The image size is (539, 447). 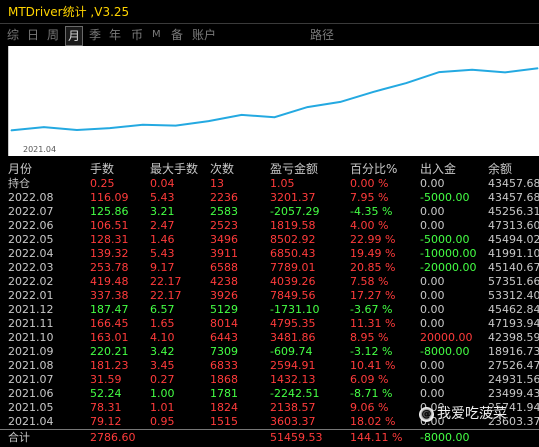 I want to click on table-header: 月份 手数 最大手数 次数 盈亏金额 百分比% 出入金 余额, so click(x=269, y=169).